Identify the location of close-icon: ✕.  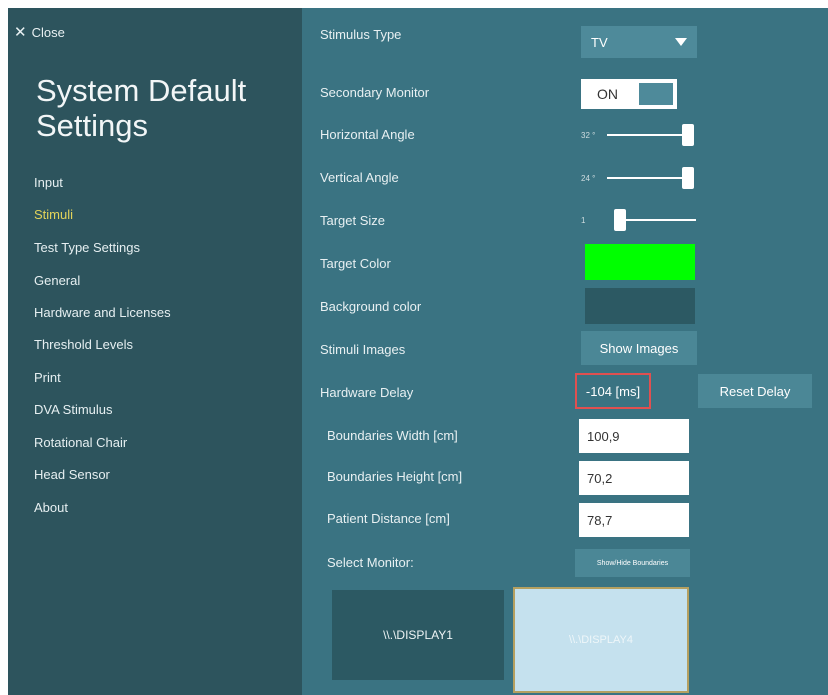
(20, 32).